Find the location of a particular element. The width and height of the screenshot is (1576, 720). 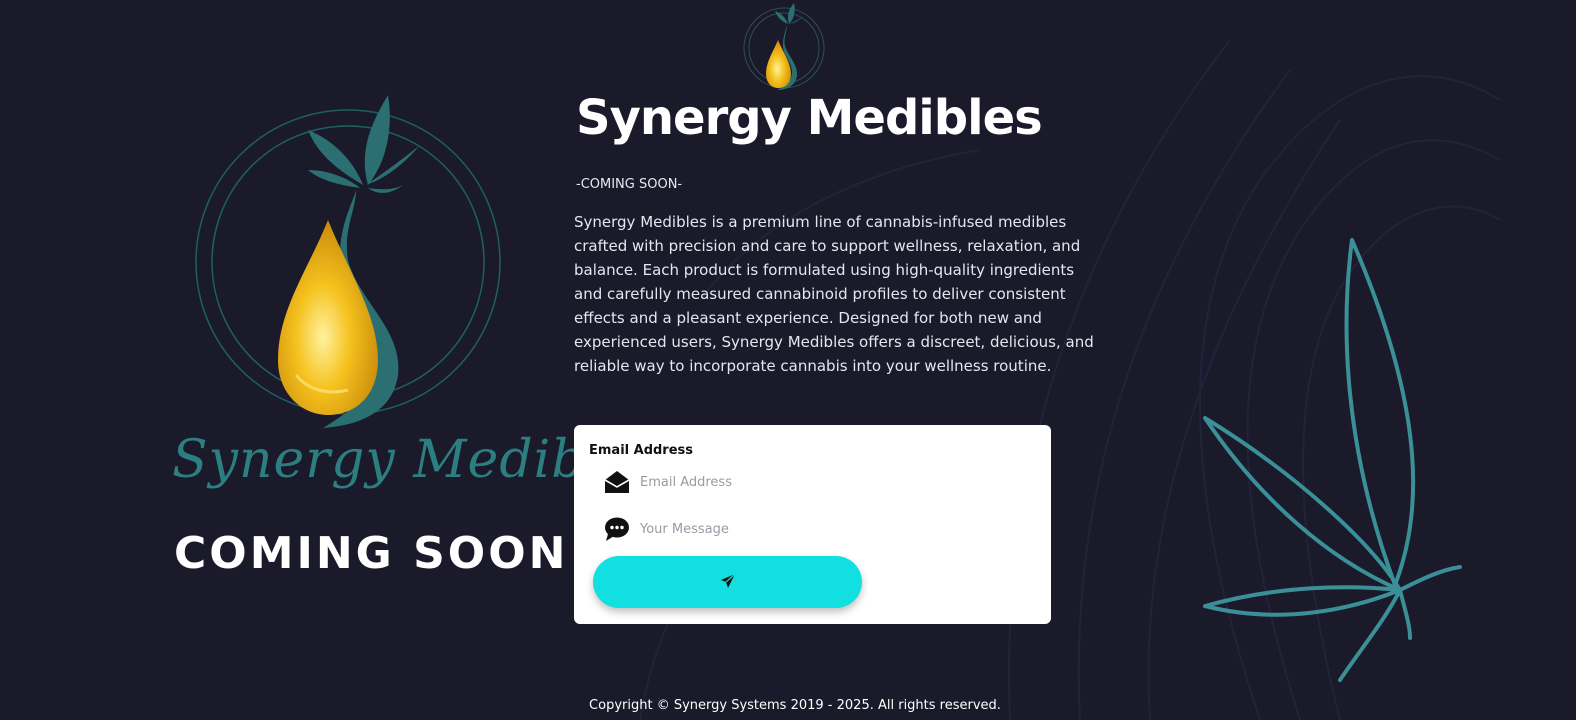

send-button is located at coordinates (727, 582).